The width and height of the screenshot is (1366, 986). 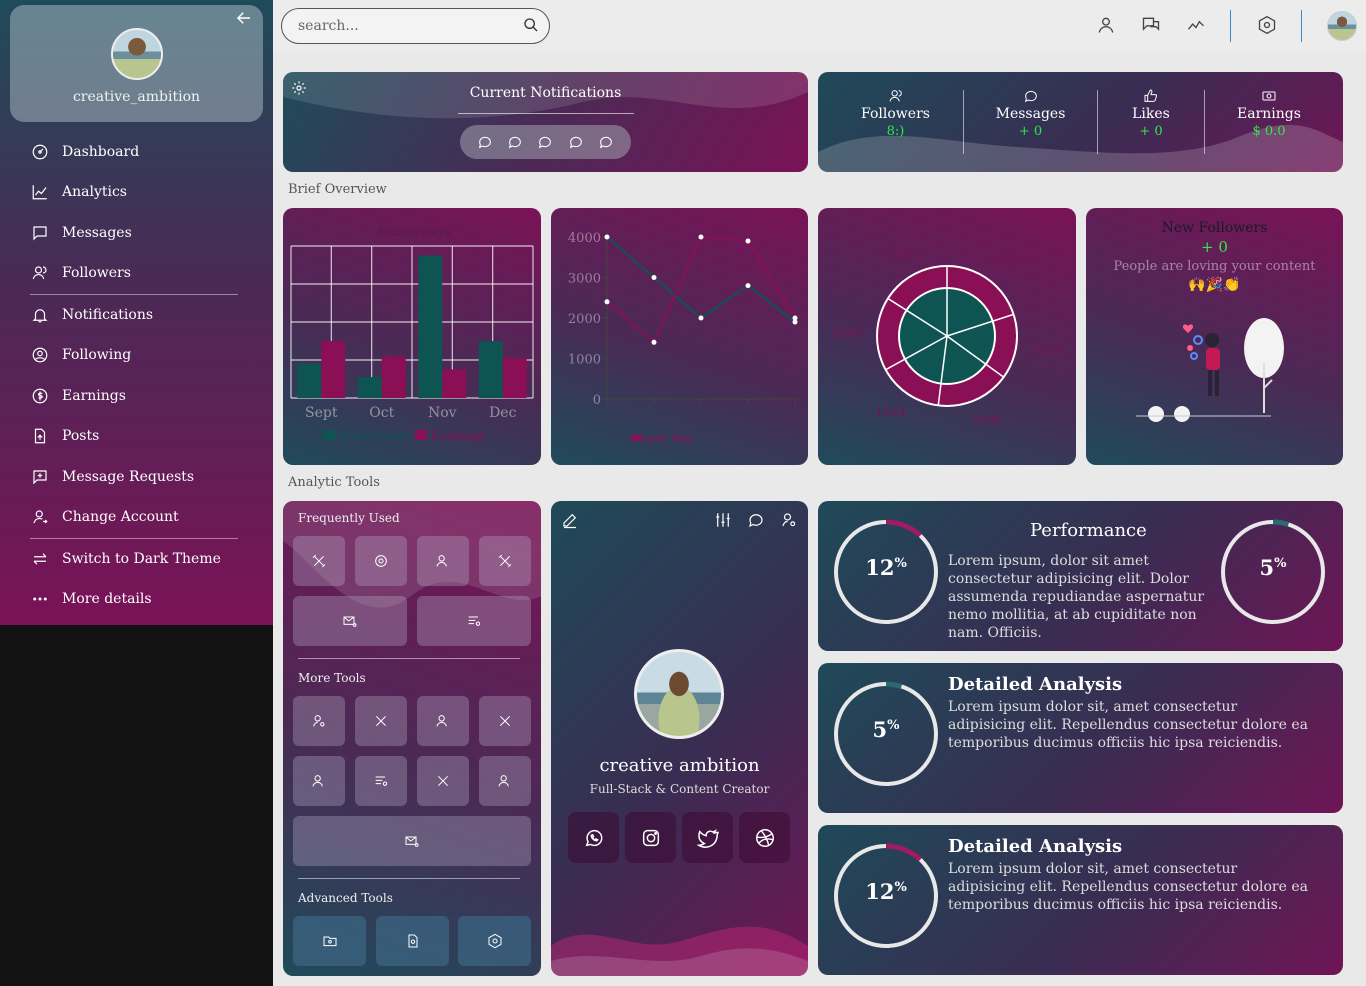 What do you see at coordinates (545, 93) in the screenshot?
I see `notifications-title: Current Notifications` at bounding box center [545, 93].